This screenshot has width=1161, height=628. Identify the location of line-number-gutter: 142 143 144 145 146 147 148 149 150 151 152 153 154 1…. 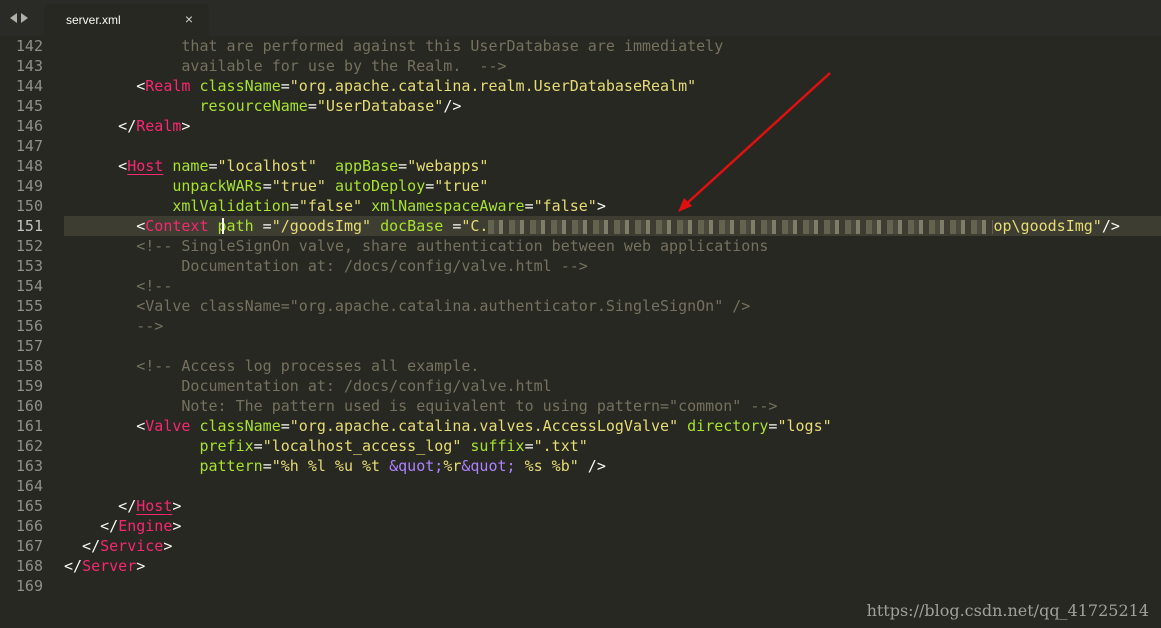
(30, 332).